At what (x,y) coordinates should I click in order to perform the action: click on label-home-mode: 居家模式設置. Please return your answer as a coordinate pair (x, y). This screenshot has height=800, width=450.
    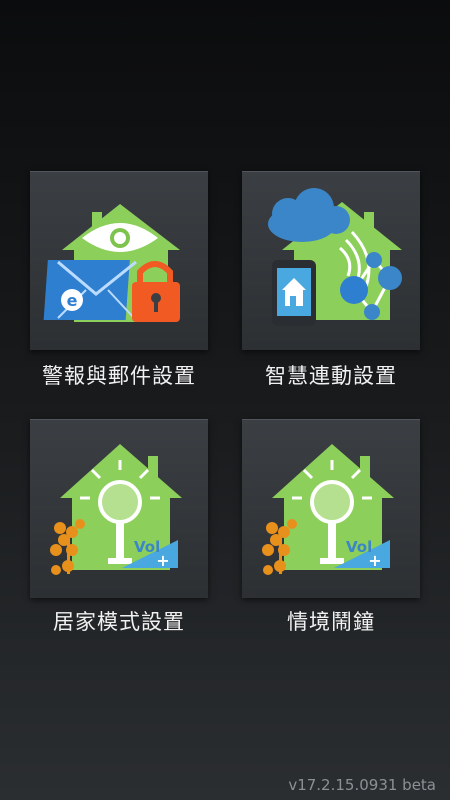
    Looking at the image, I should click on (119, 621).